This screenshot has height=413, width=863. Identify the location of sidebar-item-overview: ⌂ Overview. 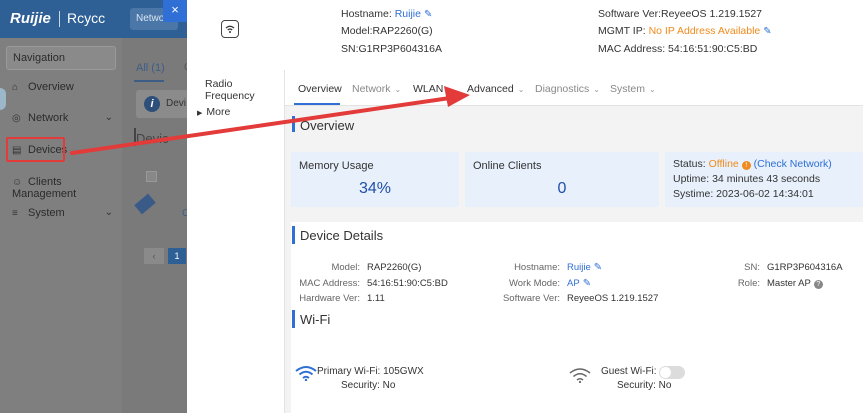
(64, 90).